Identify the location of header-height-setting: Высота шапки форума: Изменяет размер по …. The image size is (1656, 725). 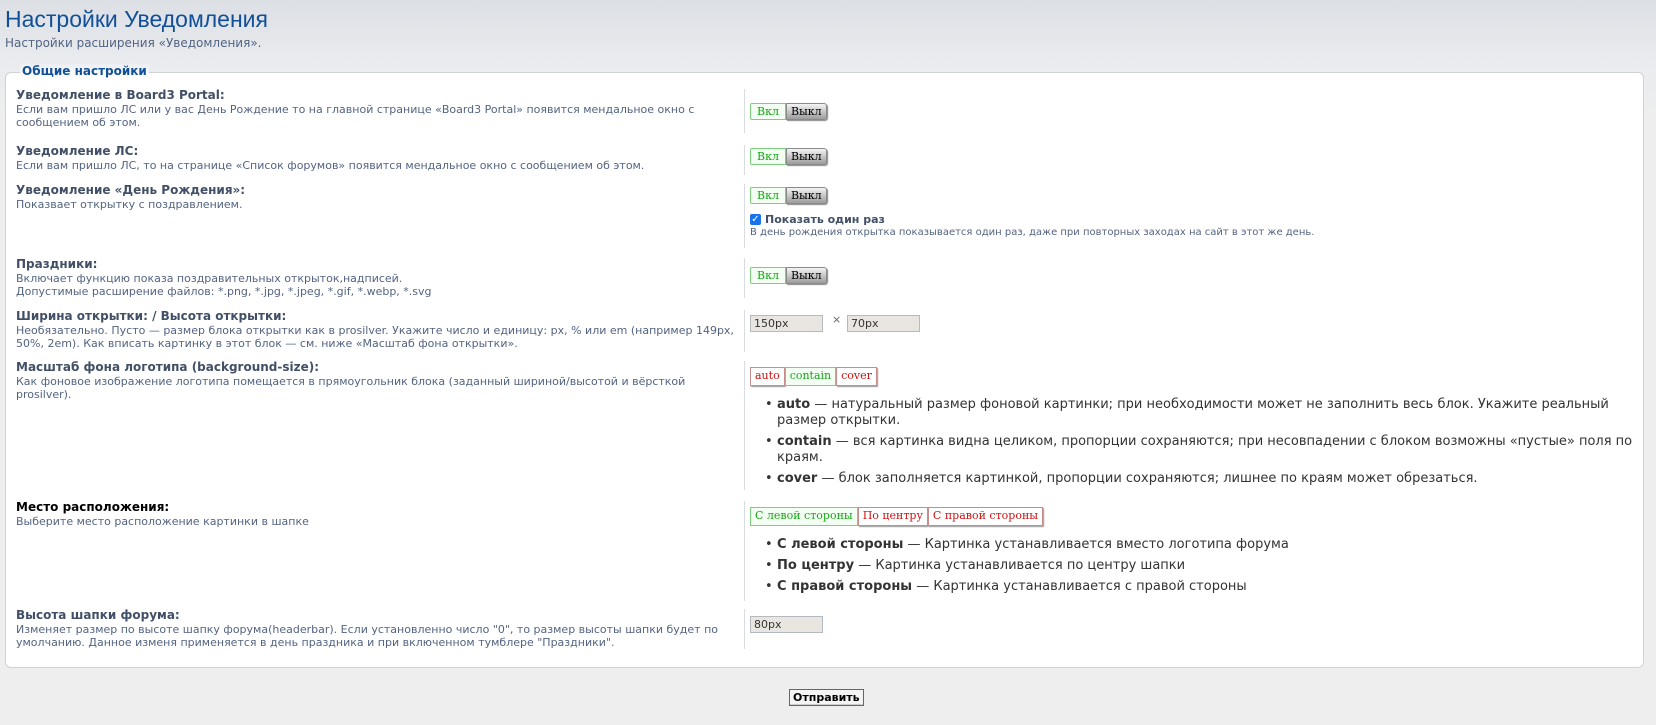
(376, 629).